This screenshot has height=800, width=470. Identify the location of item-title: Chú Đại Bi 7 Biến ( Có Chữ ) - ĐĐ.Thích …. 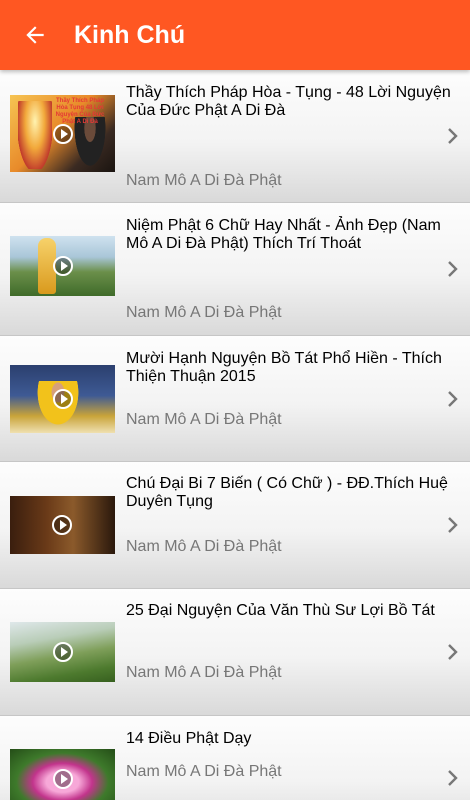
(287, 492).